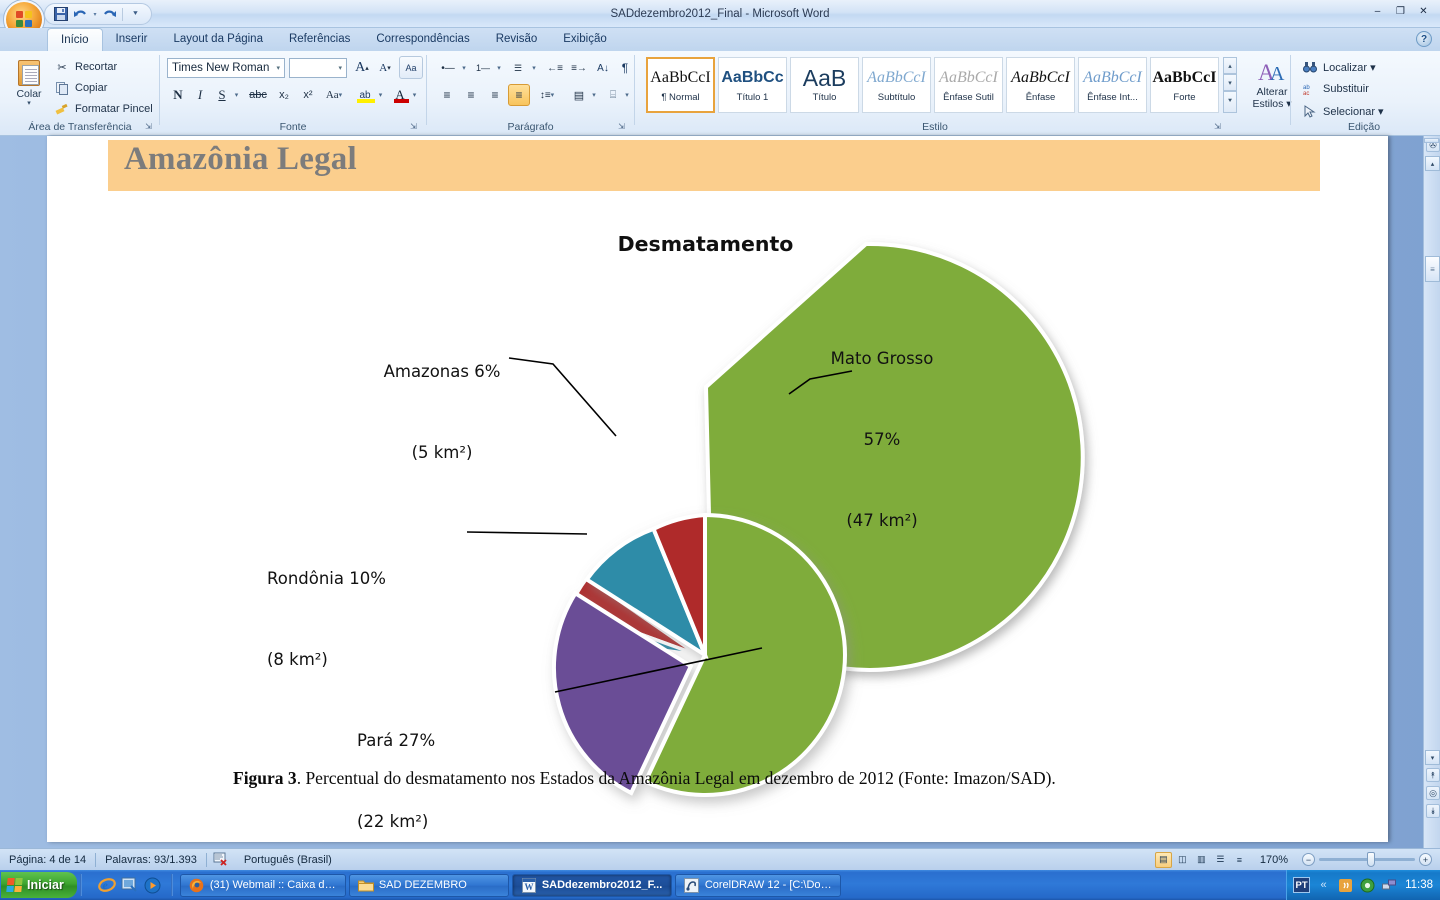  I want to click on bullets-dropdown-icon: ▾, so click(464, 68).